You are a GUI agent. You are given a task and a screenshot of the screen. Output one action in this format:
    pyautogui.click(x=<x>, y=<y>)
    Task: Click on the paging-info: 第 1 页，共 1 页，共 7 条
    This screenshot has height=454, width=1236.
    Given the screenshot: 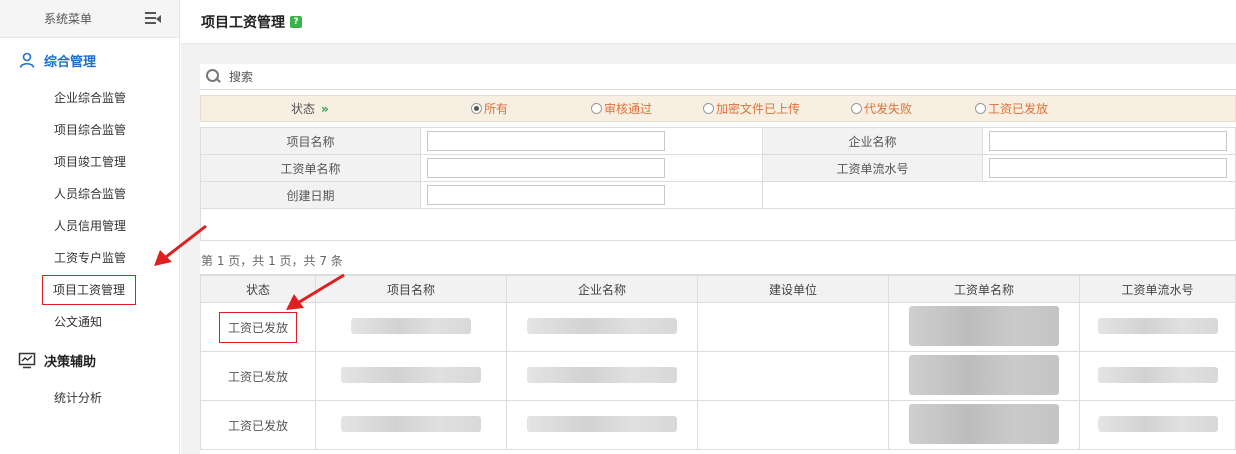 What is the action you would take?
    pyautogui.click(x=718, y=261)
    